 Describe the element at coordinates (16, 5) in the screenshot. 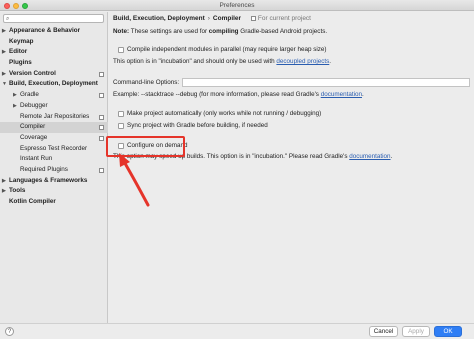

I see `minimize-window-button` at that location.